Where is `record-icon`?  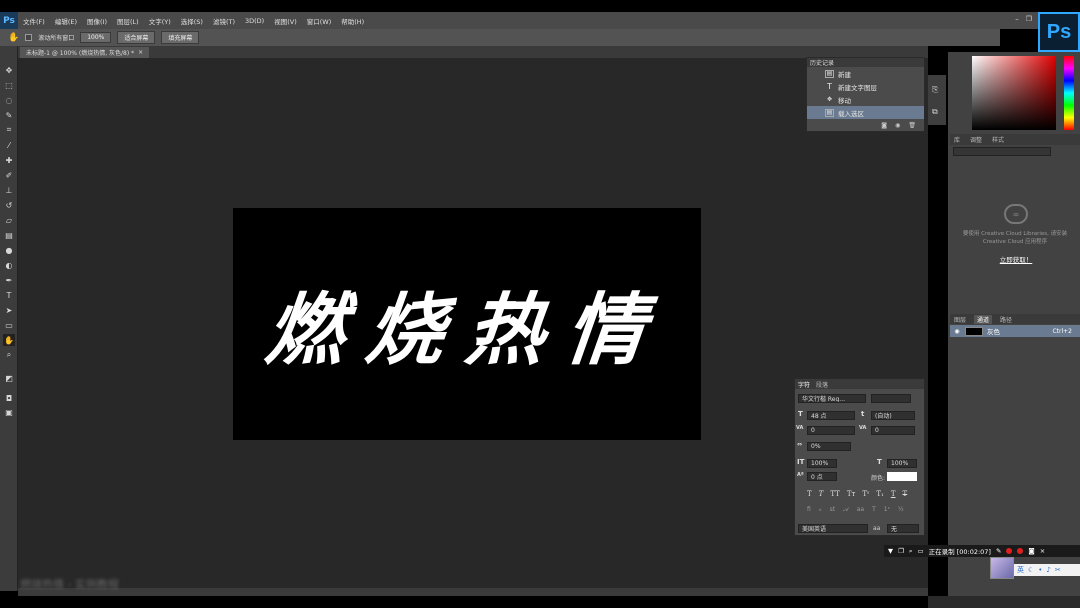 record-icon is located at coordinates (1009, 551).